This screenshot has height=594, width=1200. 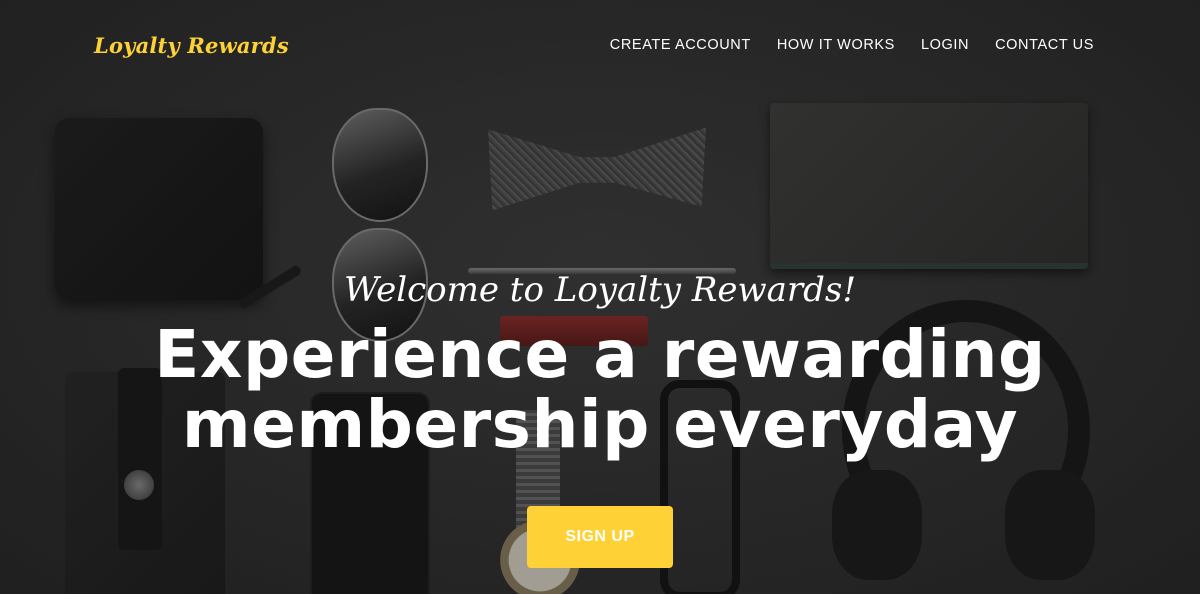 I want to click on brand-logo: Loyalty Rewards, so click(x=191, y=45).